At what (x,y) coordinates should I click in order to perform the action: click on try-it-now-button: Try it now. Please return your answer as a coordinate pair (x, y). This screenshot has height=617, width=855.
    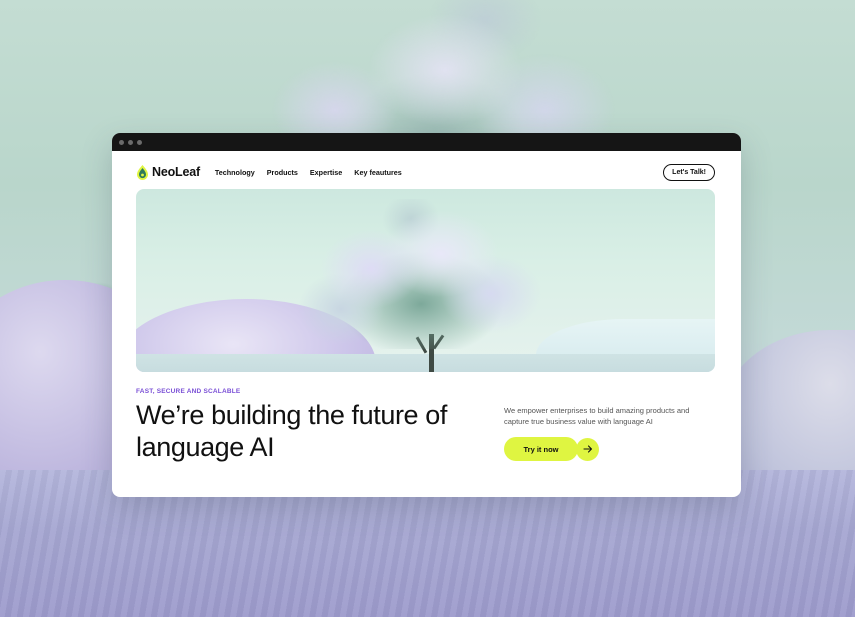
    Looking at the image, I should click on (541, 449).